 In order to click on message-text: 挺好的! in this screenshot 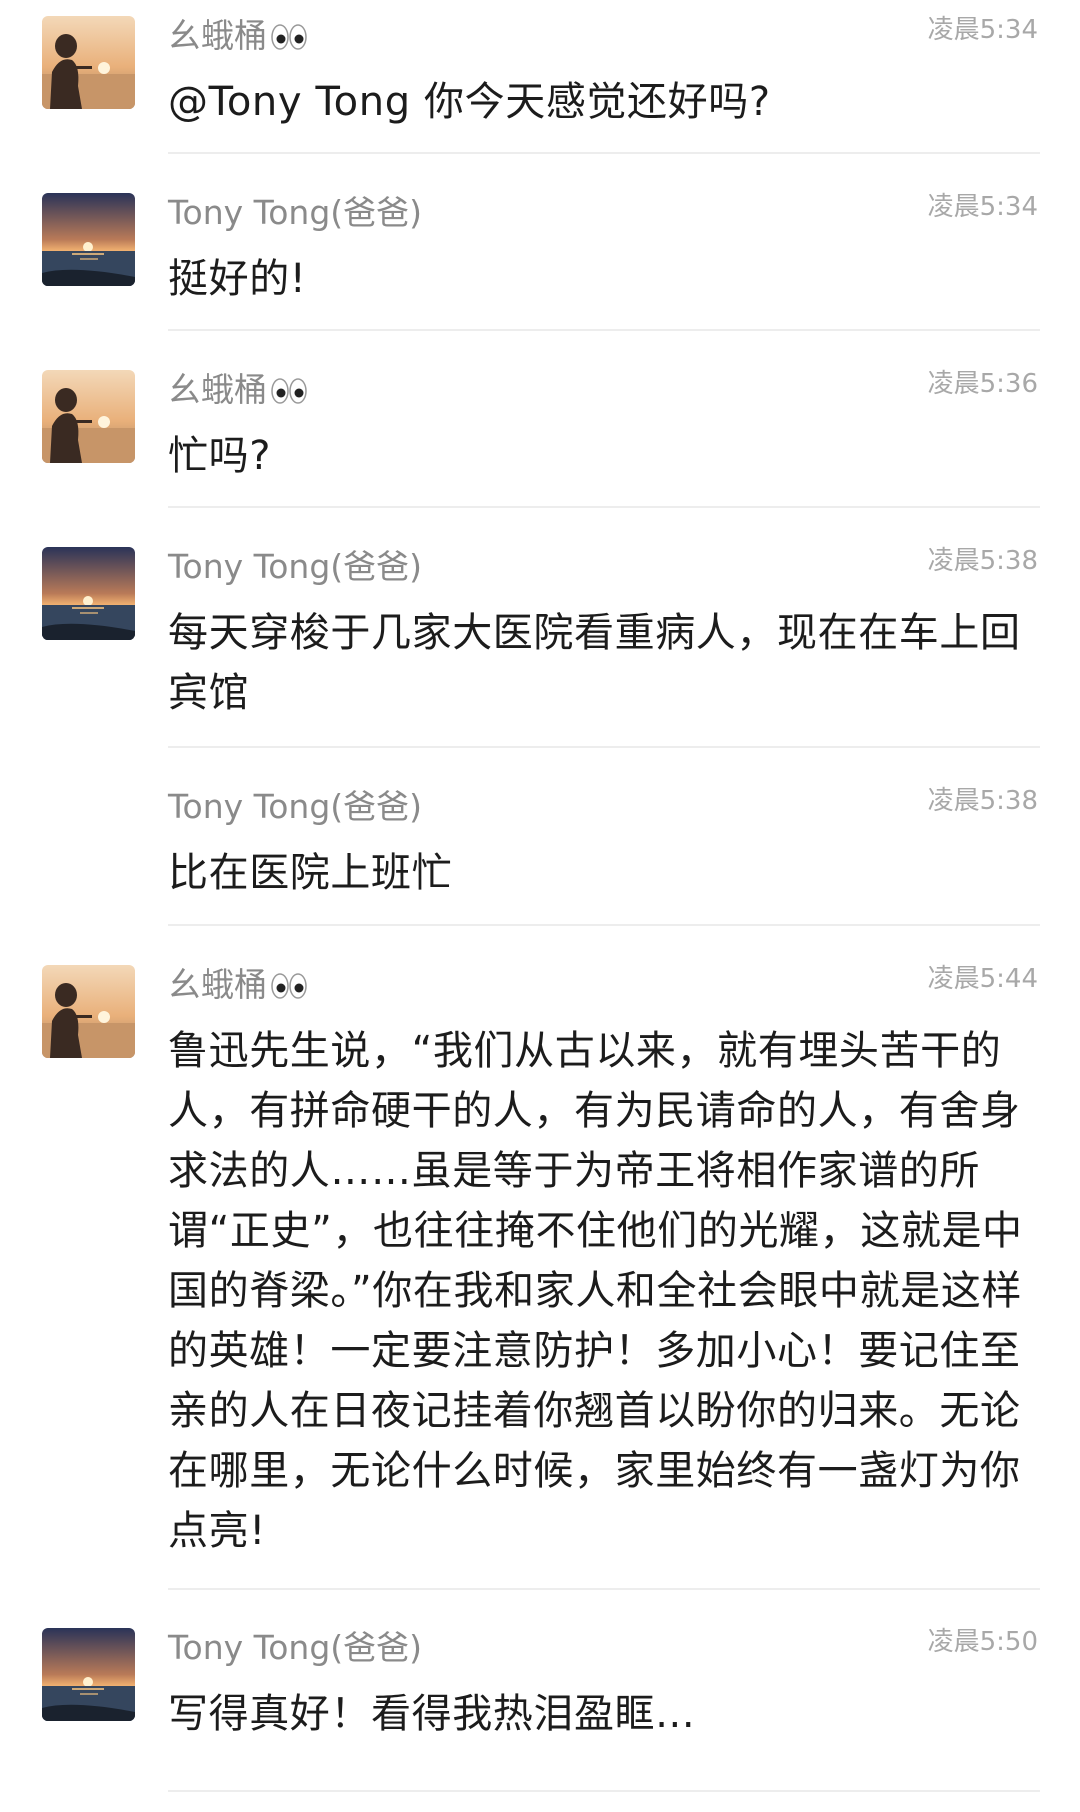, I will do `click(237, 279)`.